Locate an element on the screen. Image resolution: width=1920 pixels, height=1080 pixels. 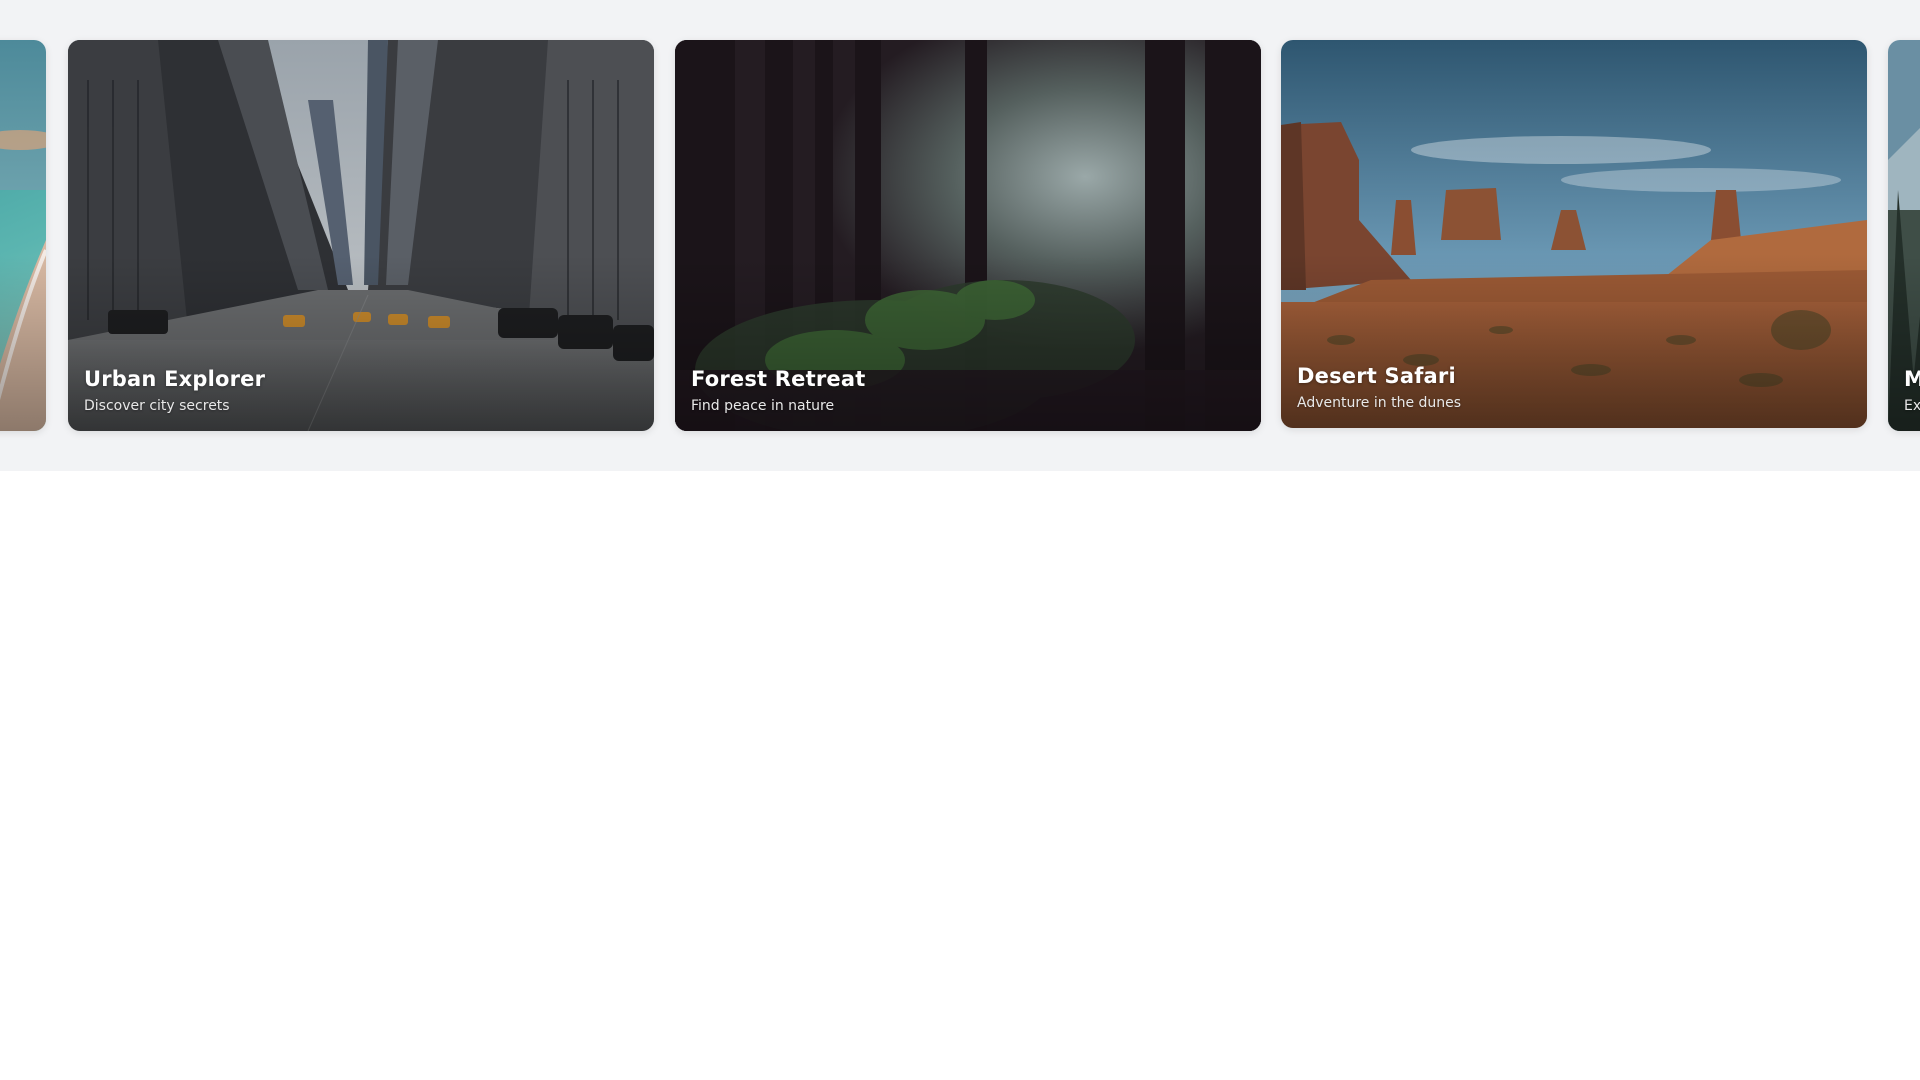
card-caption: Forest Retreat Find peace in nature is located at coordinates (778, 390).